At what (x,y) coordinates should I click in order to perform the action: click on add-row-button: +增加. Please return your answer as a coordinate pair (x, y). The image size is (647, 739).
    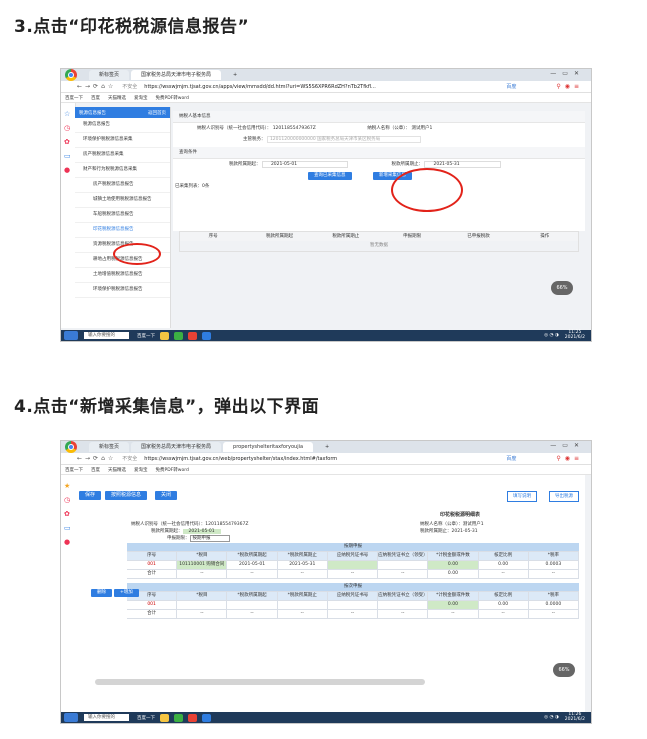
    Looking at the image, I should click on (126, 593).